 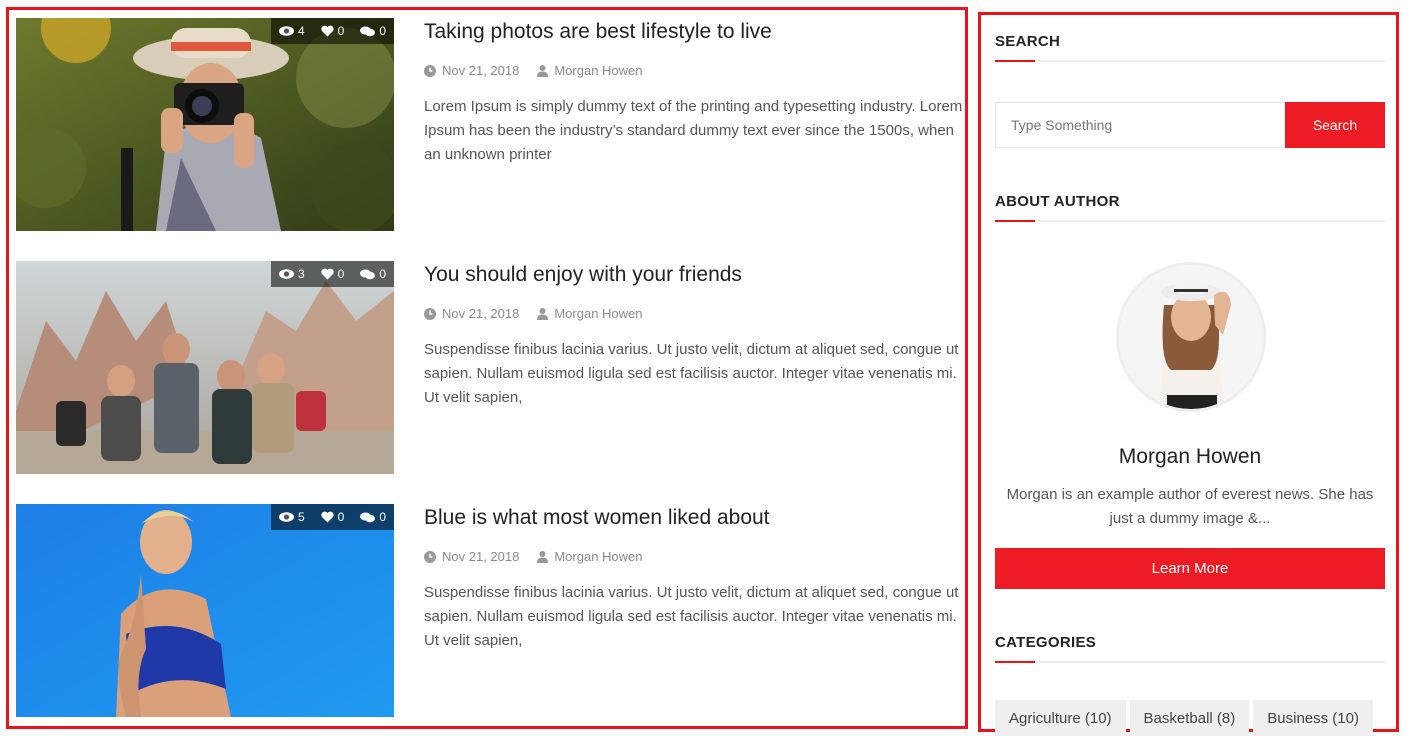 I want to click on search-widget-divider, so click(x=1190, y=61).